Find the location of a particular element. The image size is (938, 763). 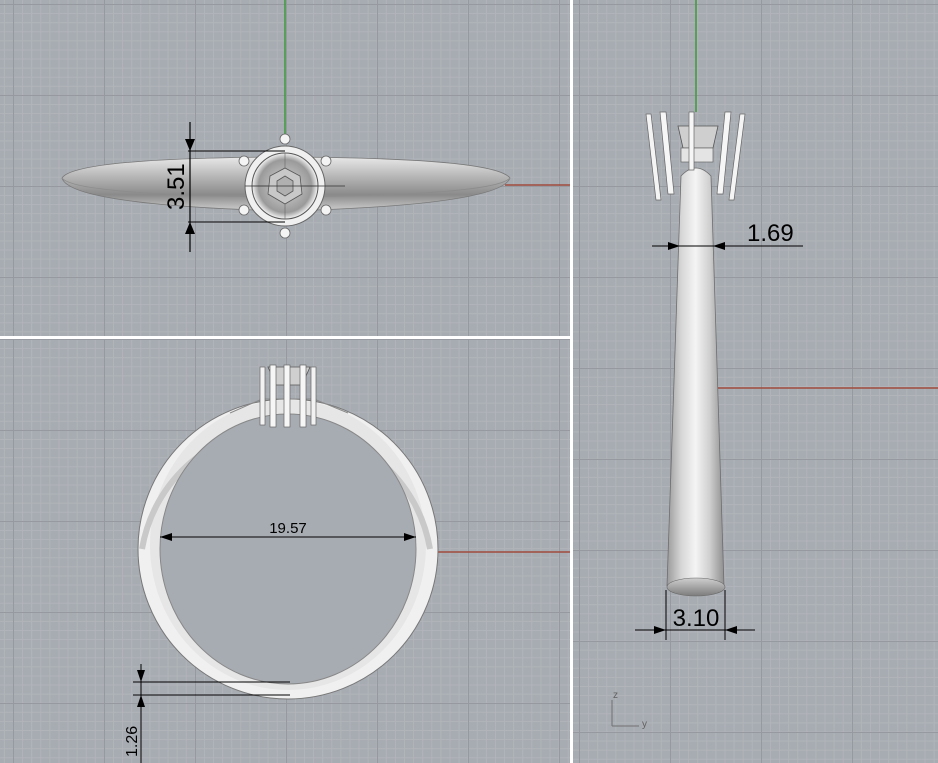

prong-bottom-right is located at coordinates (326, 210).